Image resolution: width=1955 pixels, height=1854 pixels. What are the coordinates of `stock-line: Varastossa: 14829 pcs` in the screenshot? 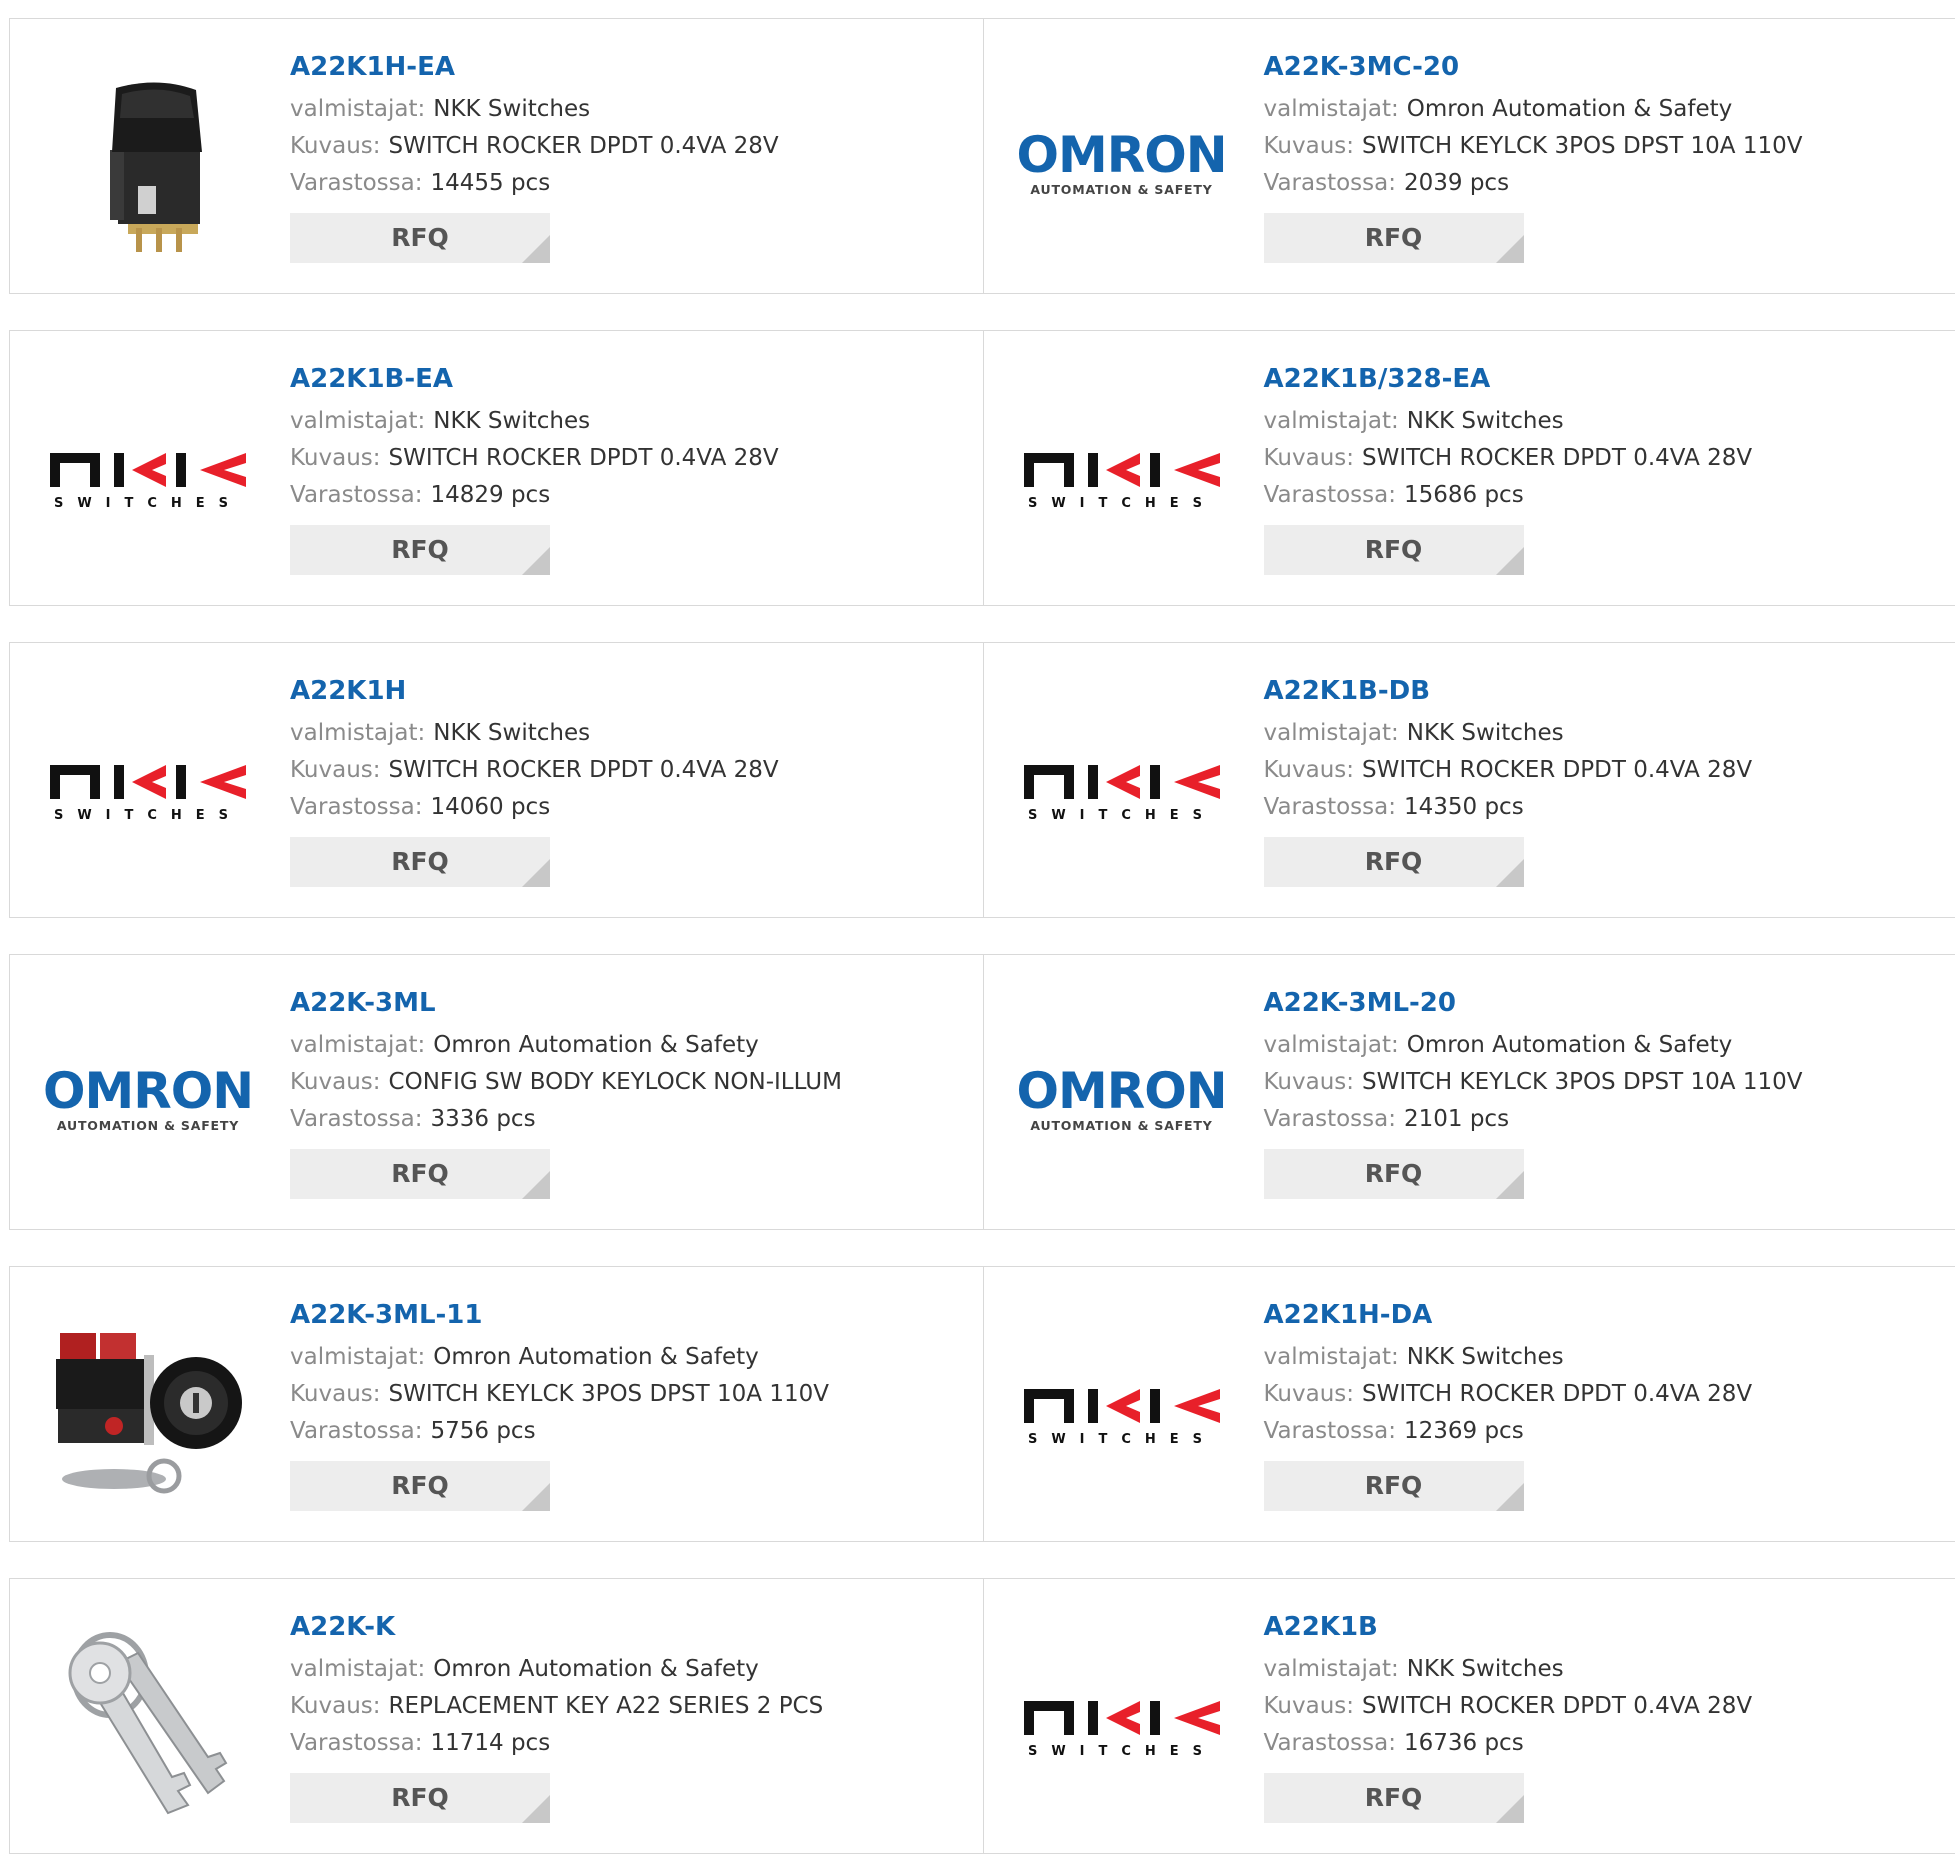 It's located at (534, 495).